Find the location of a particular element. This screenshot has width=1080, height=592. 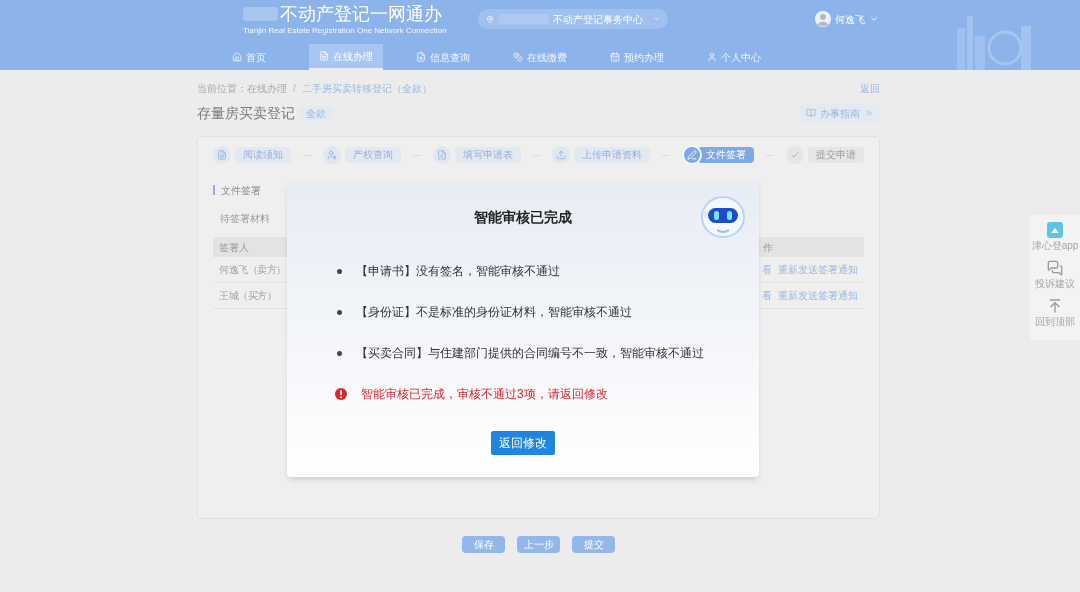

check-icon is located at coordinates (795, 155).